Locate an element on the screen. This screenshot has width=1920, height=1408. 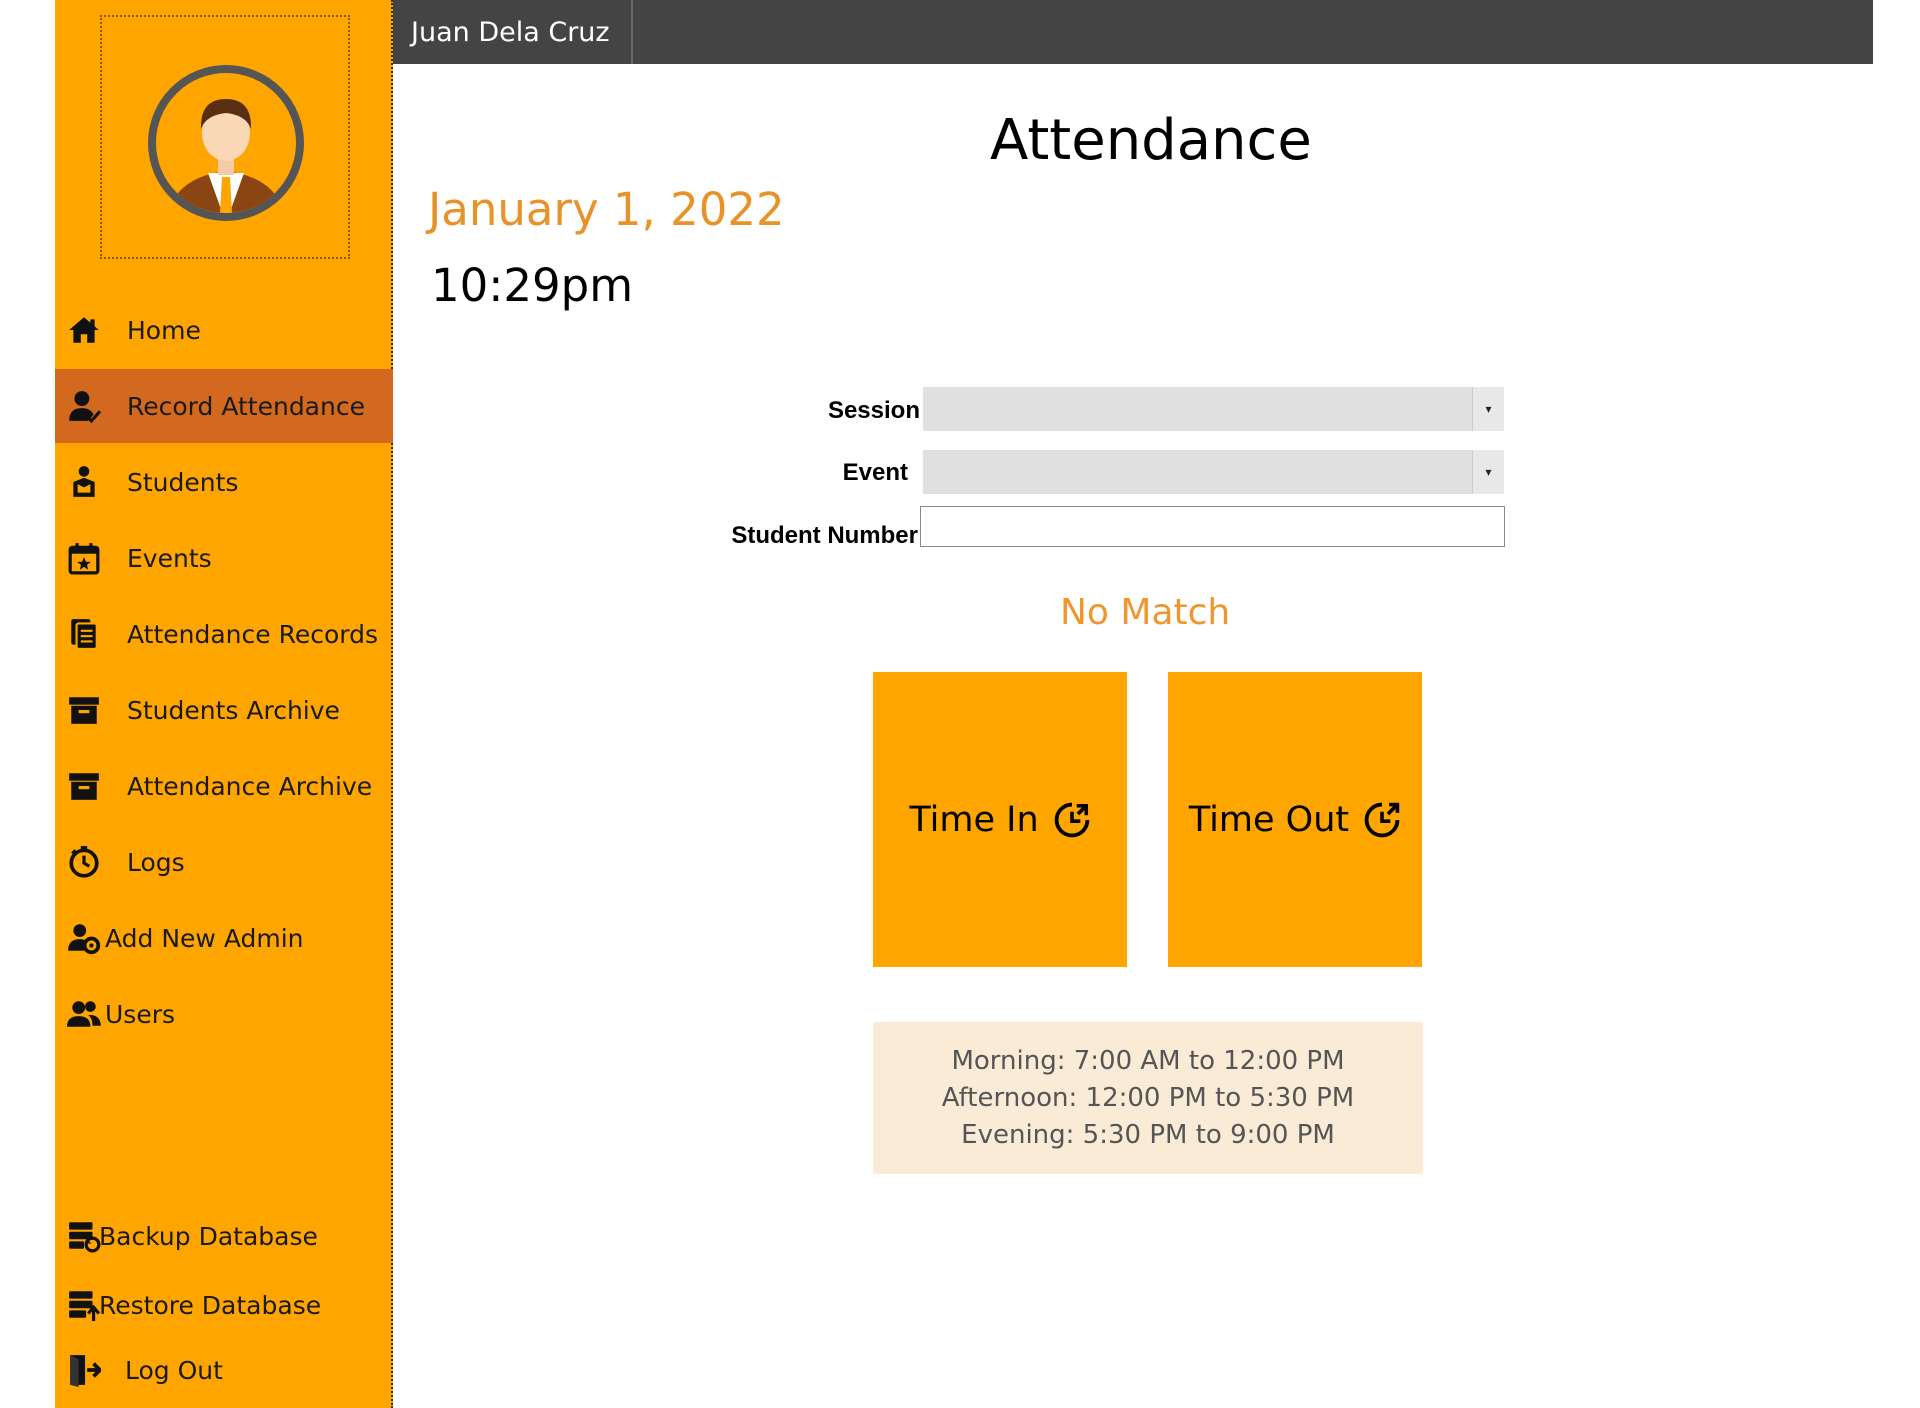
schedule-evening: Evening: 5:30 PM to 9:00 PM is located at coordinates (1148, 1134).